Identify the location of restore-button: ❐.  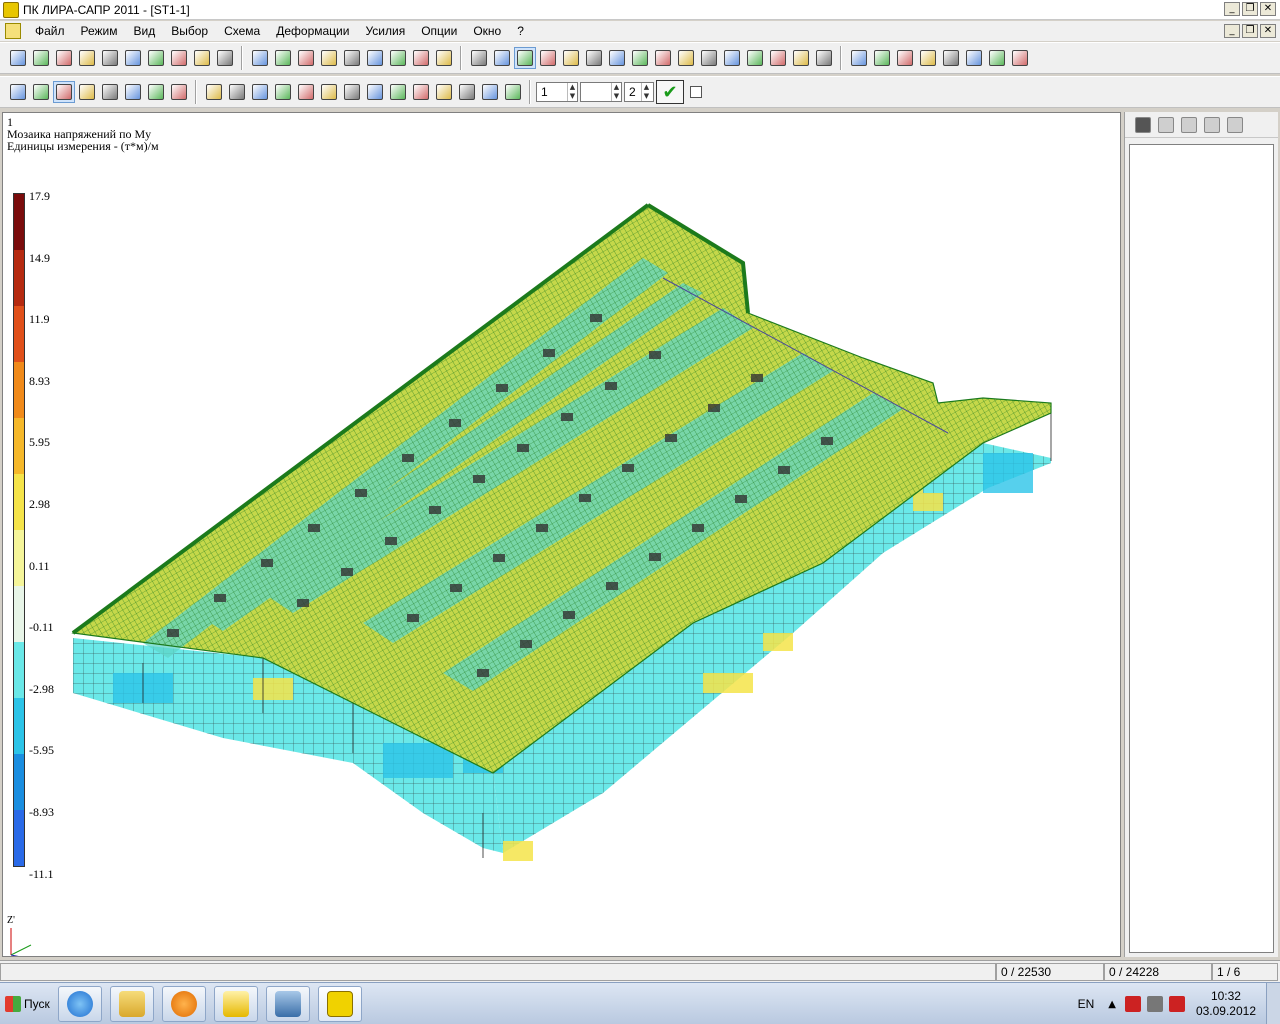
(1250, 9).